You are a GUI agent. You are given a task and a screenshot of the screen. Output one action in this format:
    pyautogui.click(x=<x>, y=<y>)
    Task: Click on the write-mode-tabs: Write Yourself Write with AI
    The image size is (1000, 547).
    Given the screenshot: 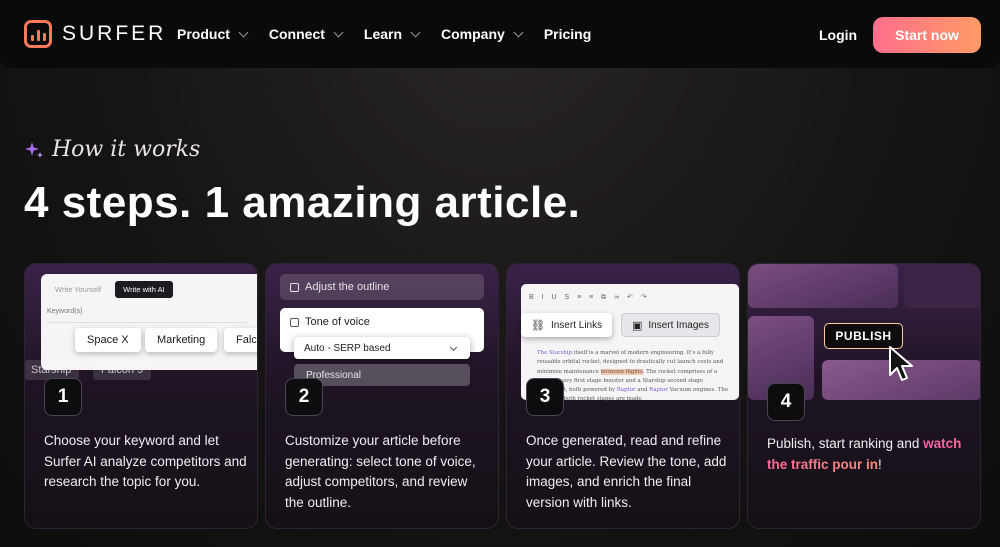 What is the action you would take?
    pyautogui.click(x=110, y=289)
    